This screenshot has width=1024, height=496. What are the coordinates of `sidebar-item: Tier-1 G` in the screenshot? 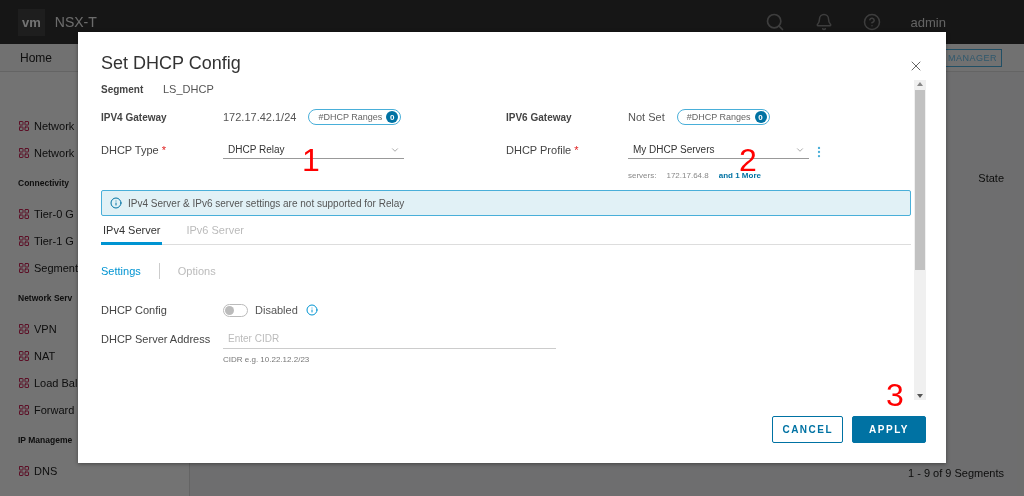 It's located at (46, 240).